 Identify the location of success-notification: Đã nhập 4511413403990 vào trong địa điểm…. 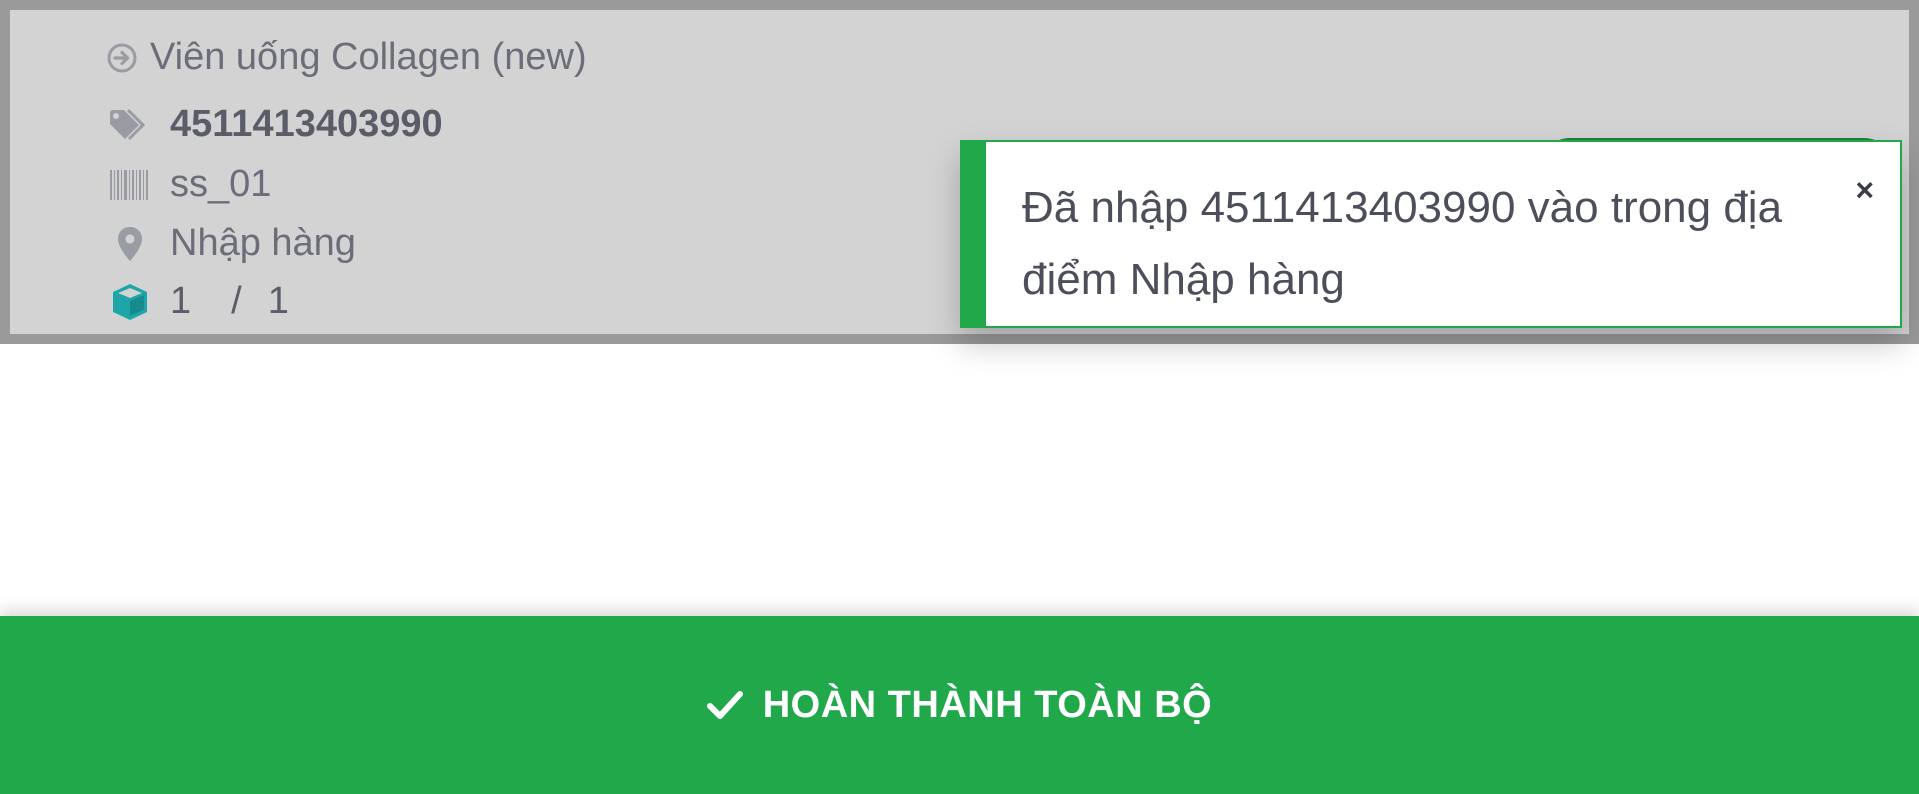
(1431, 234).